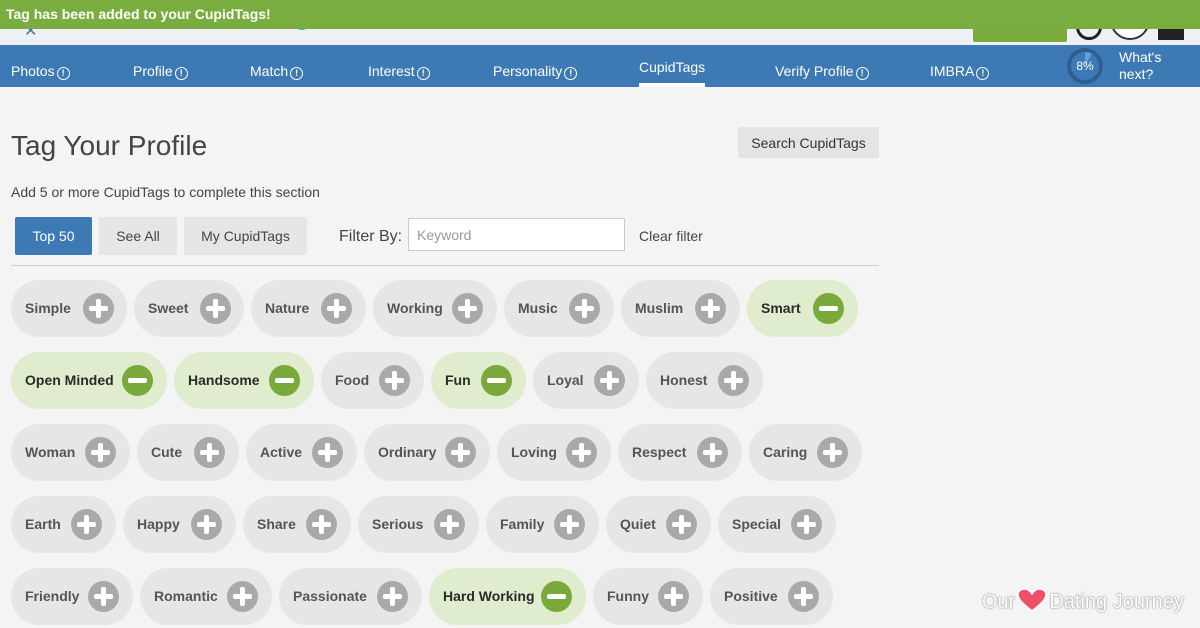 This screenshot has width=1200, height=628. Describe the element at coordinates (189, 308) in the screenshot. I see `tag-item: Sweet` at that location.